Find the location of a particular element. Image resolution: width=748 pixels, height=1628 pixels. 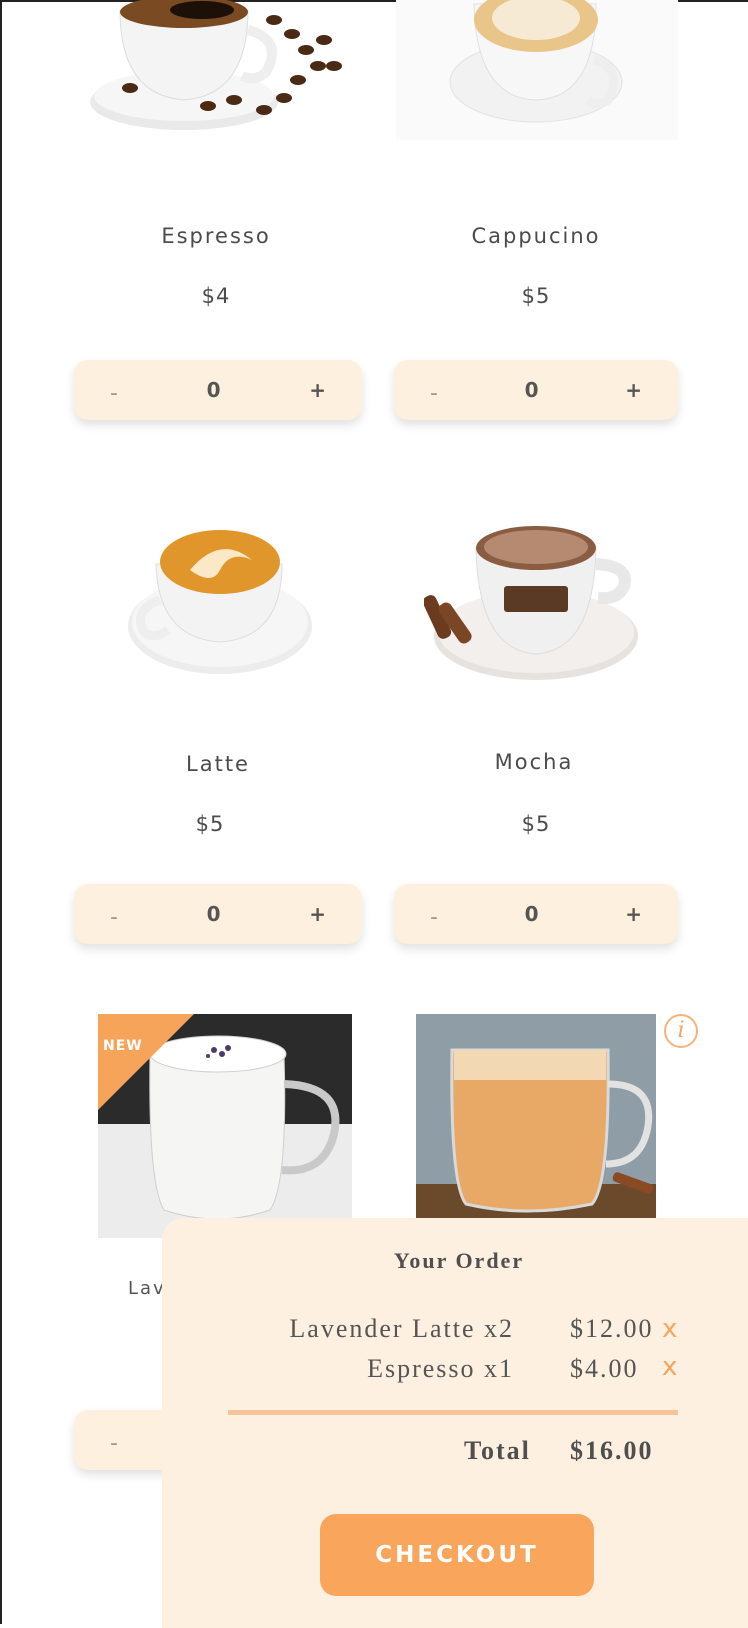

product-name: Cappucino is located at coordinates (536, 236).